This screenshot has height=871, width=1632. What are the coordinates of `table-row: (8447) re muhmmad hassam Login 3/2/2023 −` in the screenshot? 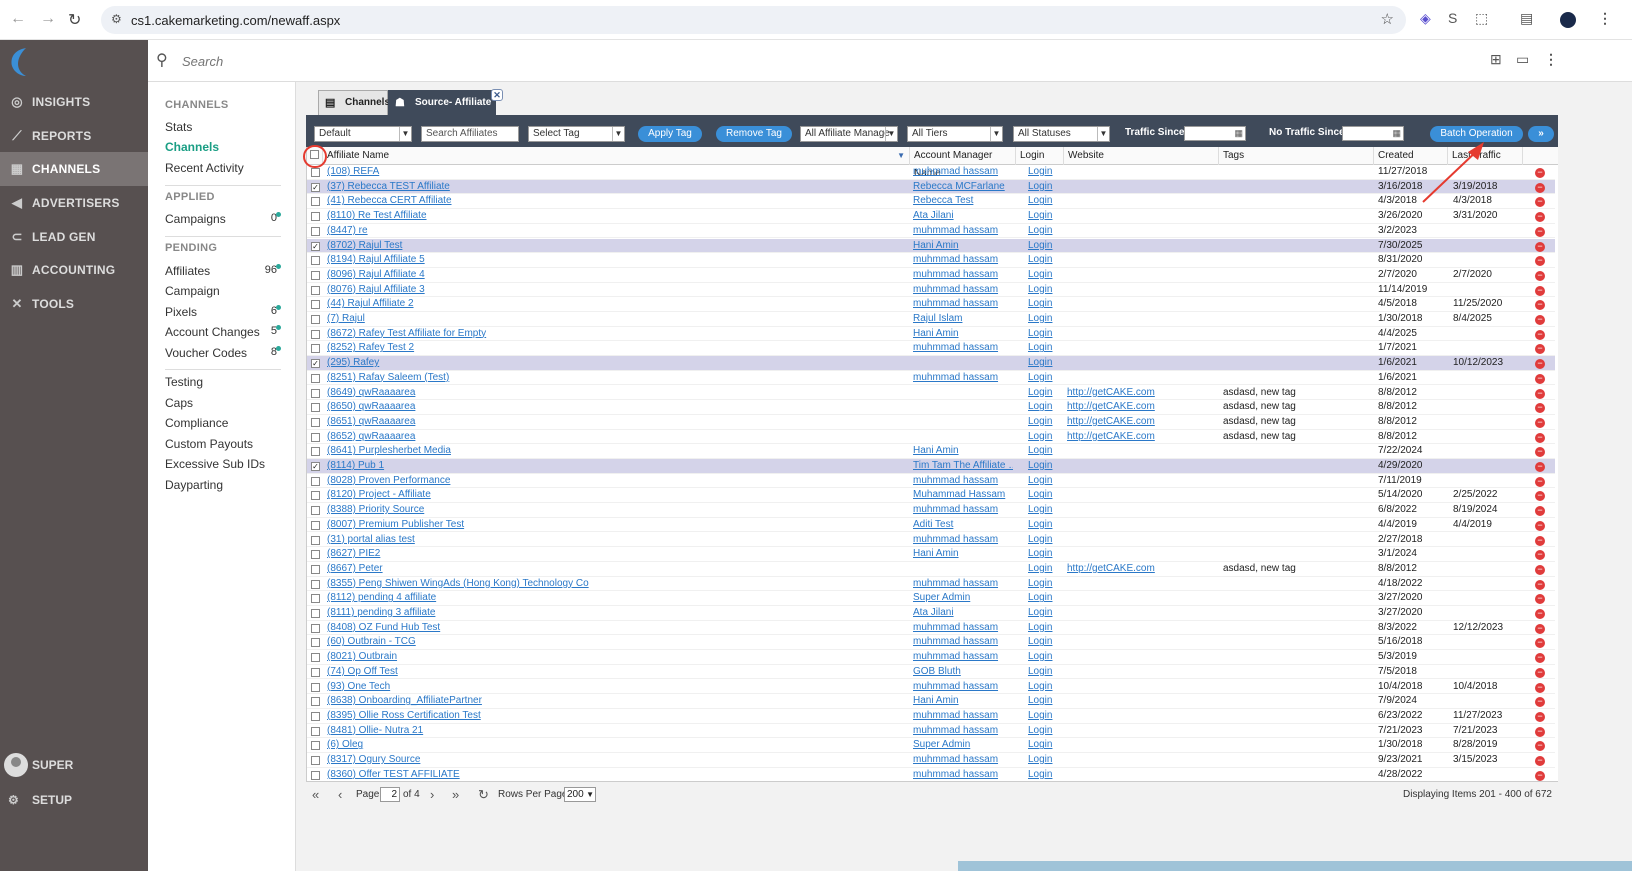 It's located at (931, 231).